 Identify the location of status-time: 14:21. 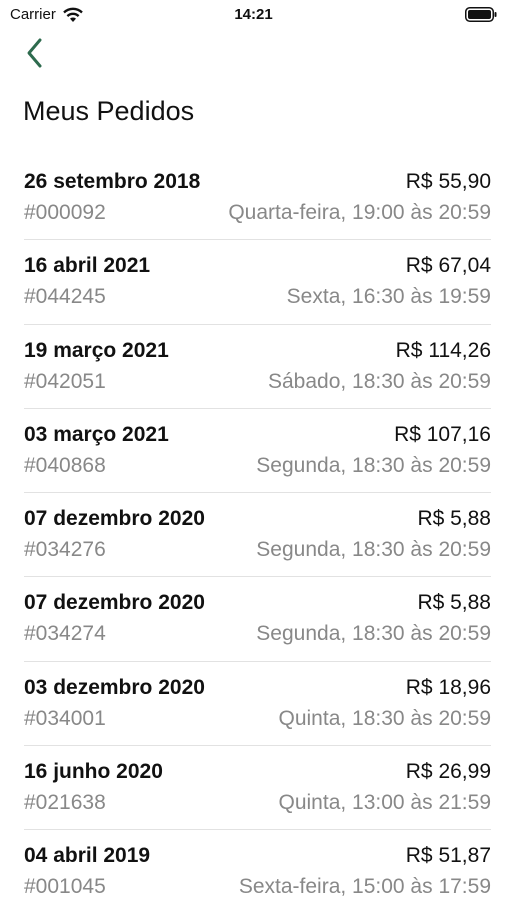
(253, 14).